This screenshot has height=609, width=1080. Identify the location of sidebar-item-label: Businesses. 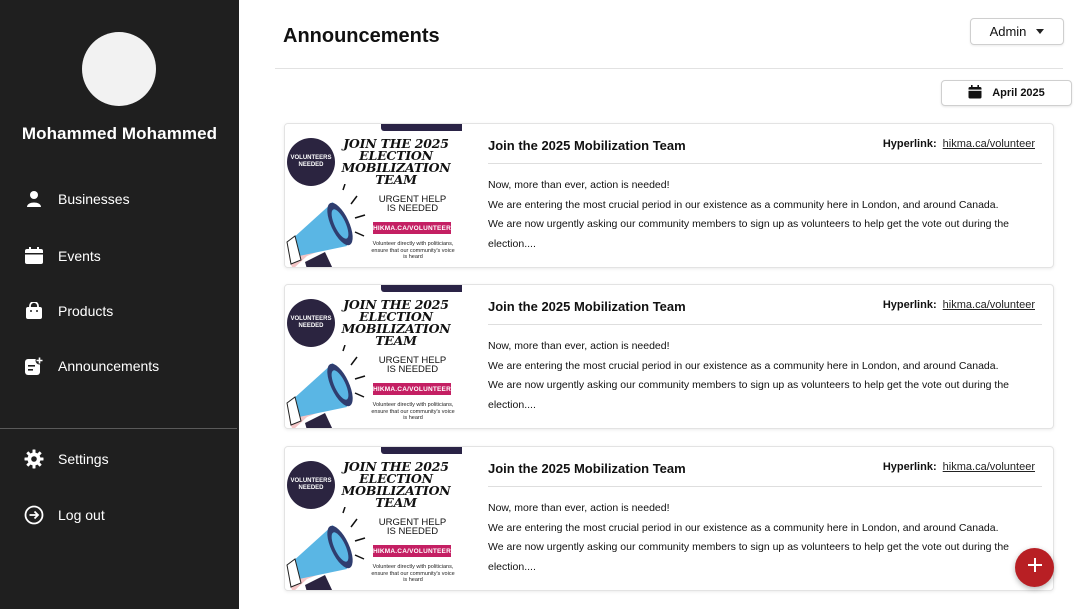
(94, 199).